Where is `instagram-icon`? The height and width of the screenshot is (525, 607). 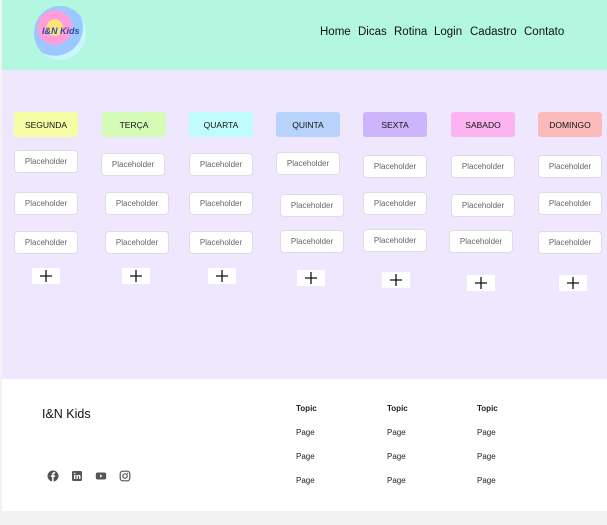 instagram-icon is located at coordinates (125, 476).